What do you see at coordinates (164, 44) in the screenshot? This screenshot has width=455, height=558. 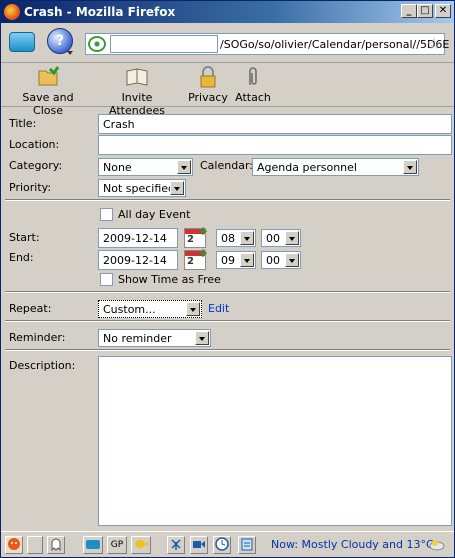 I see `url-host-field` at bounding box center [164, 44].